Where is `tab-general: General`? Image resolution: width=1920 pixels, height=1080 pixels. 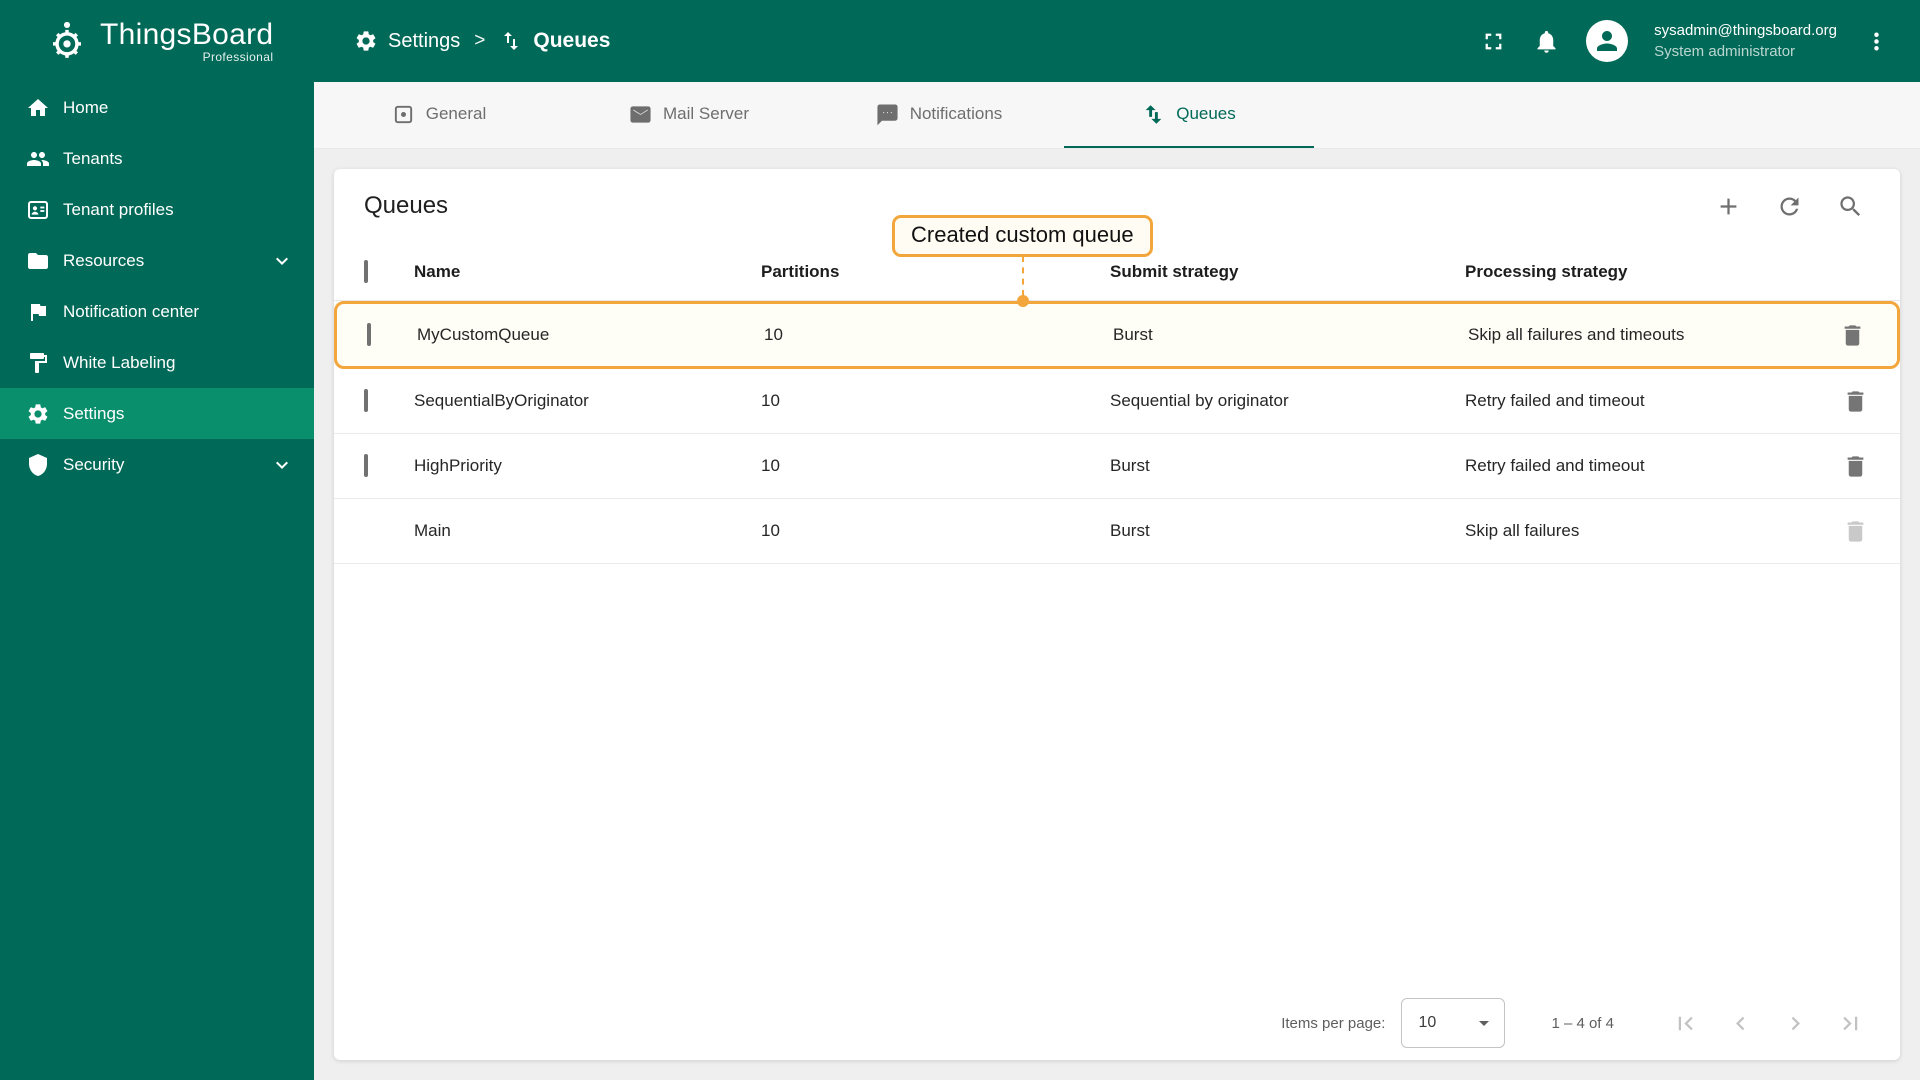
tab-general: General is located at coordinates (439, 115).